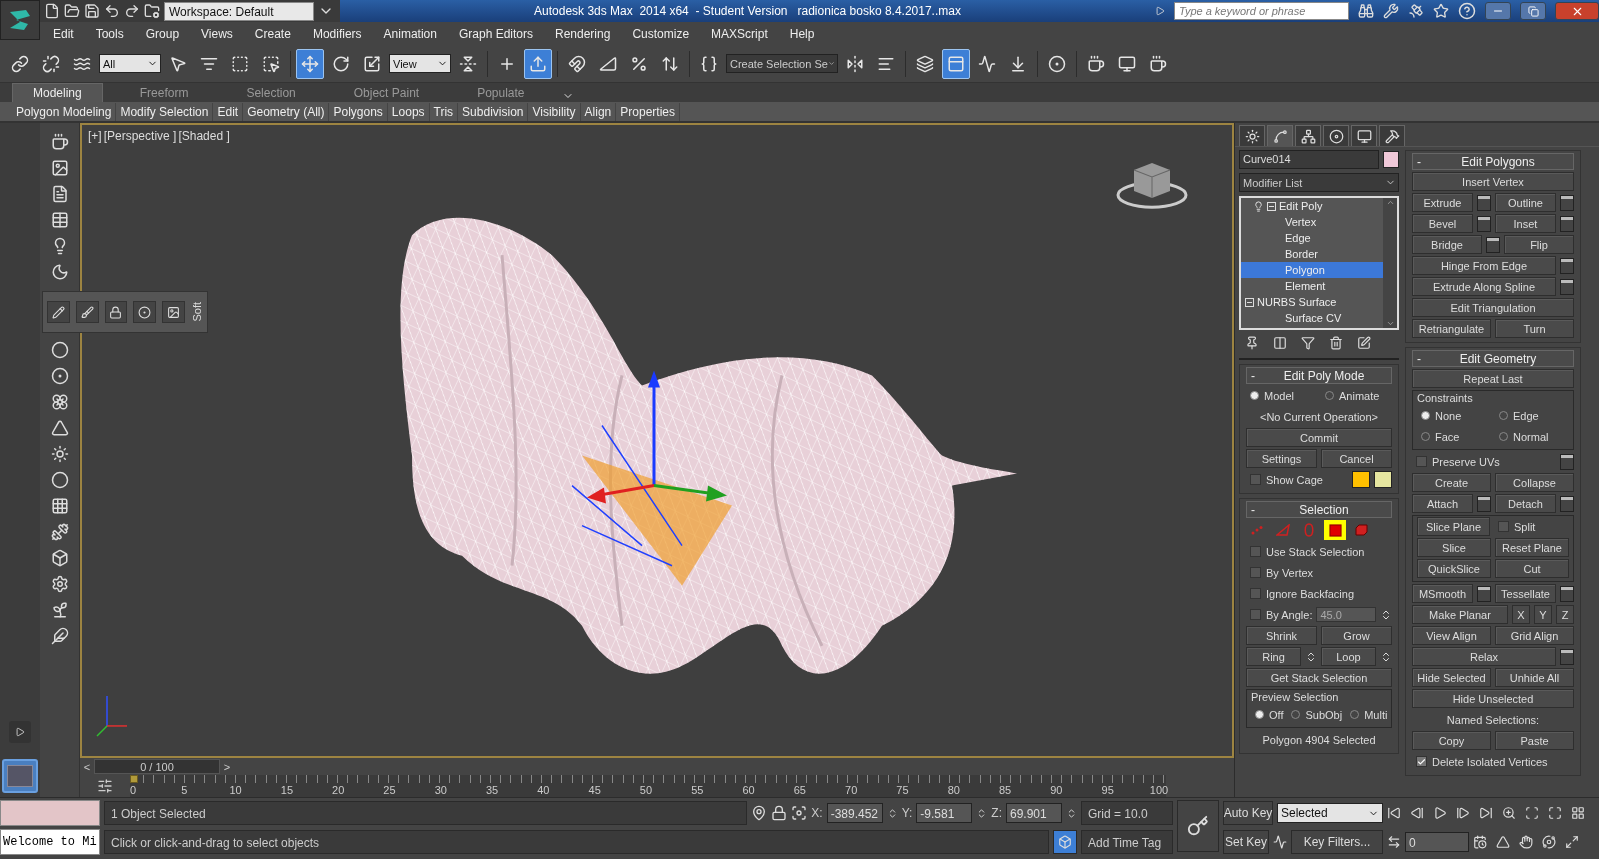 The width and height of the screenshot is (1599, 859). Describe the element at coordinates (408, 111) in the screenshot. I see `ribbon-panel-tab: Loops` at that location.